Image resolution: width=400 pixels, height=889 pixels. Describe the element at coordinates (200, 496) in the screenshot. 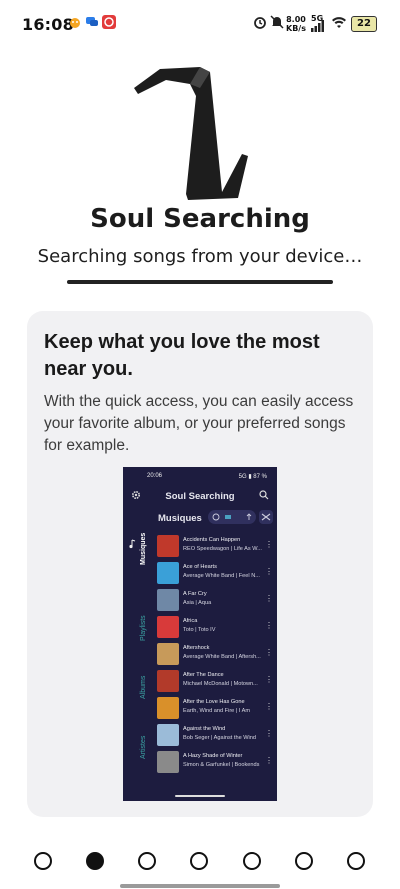

I see `preview-app-title: Soul Searching` at that location.